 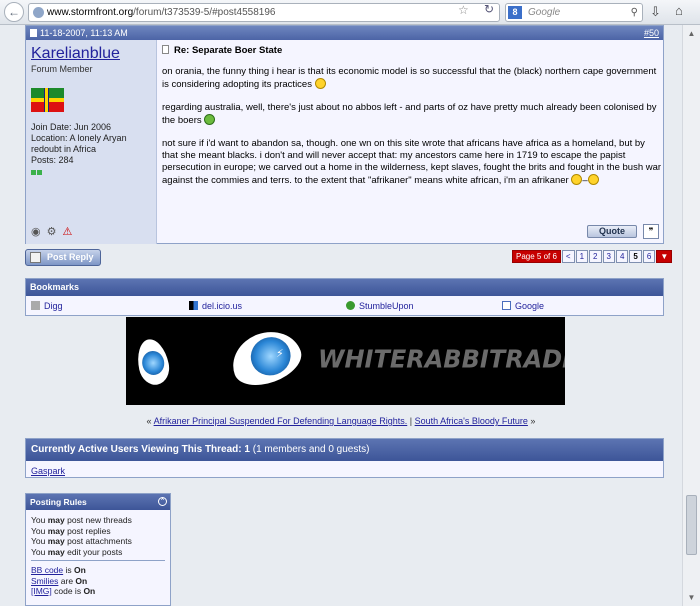 What do you see at coordinates (91, 54) in the screenshot?
I see `username-link: Karelianblue` at bounding box center [91, 54].